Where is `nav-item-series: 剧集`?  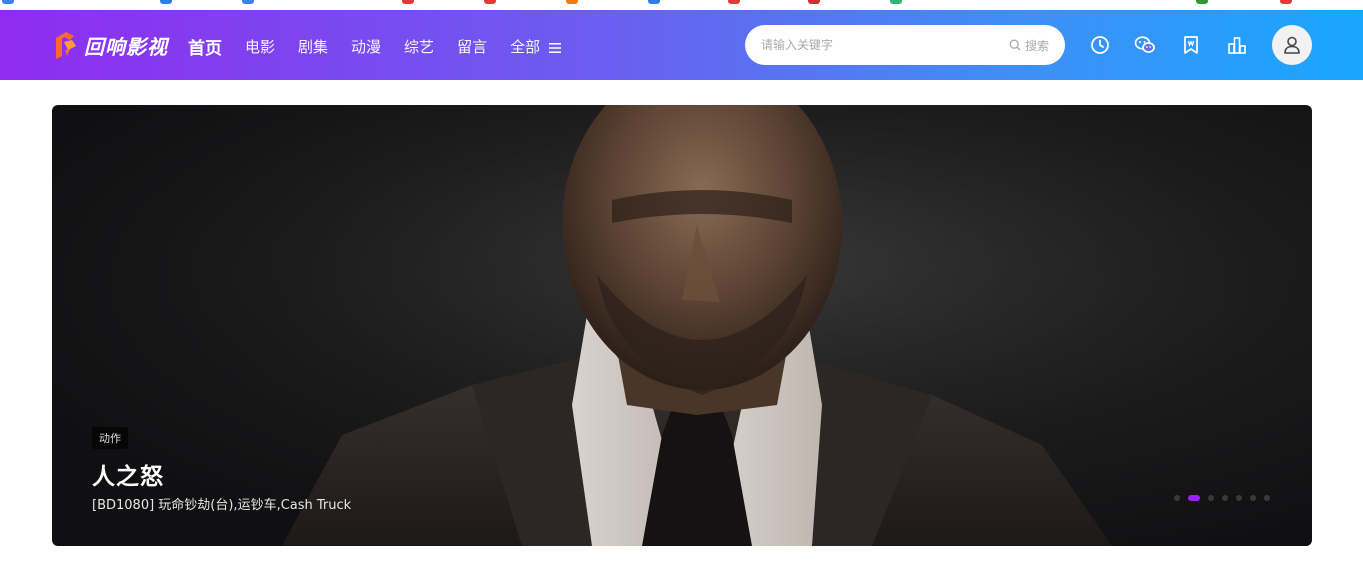
nav-item-series: 剧集 is located at coordinates (313, 46).